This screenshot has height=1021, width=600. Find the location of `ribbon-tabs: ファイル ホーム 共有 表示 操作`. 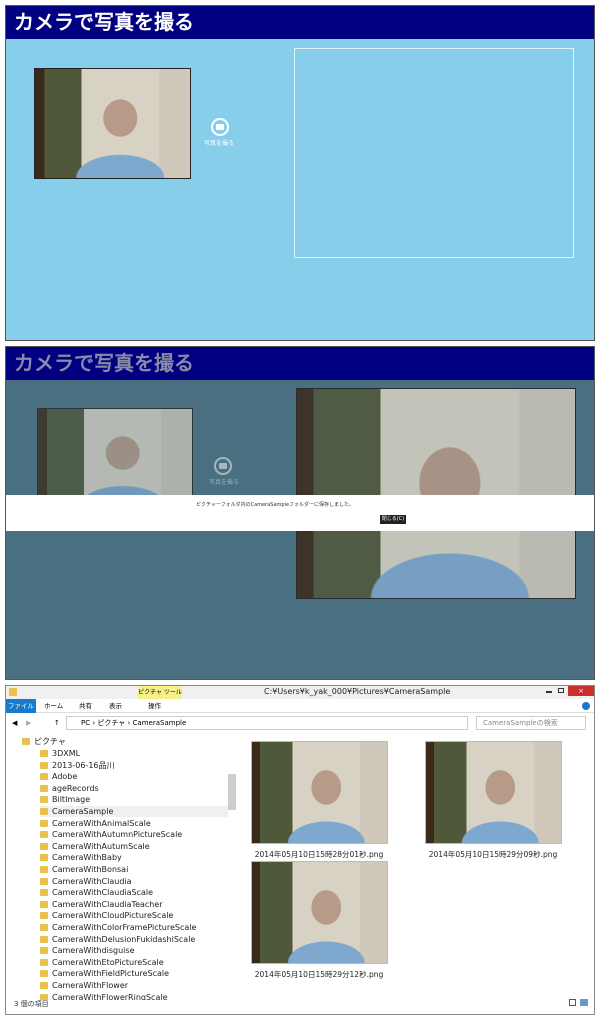

ribbon-tabs: ファイル ホーム 共有 表示 操作 is located at coordinates (300, 706).